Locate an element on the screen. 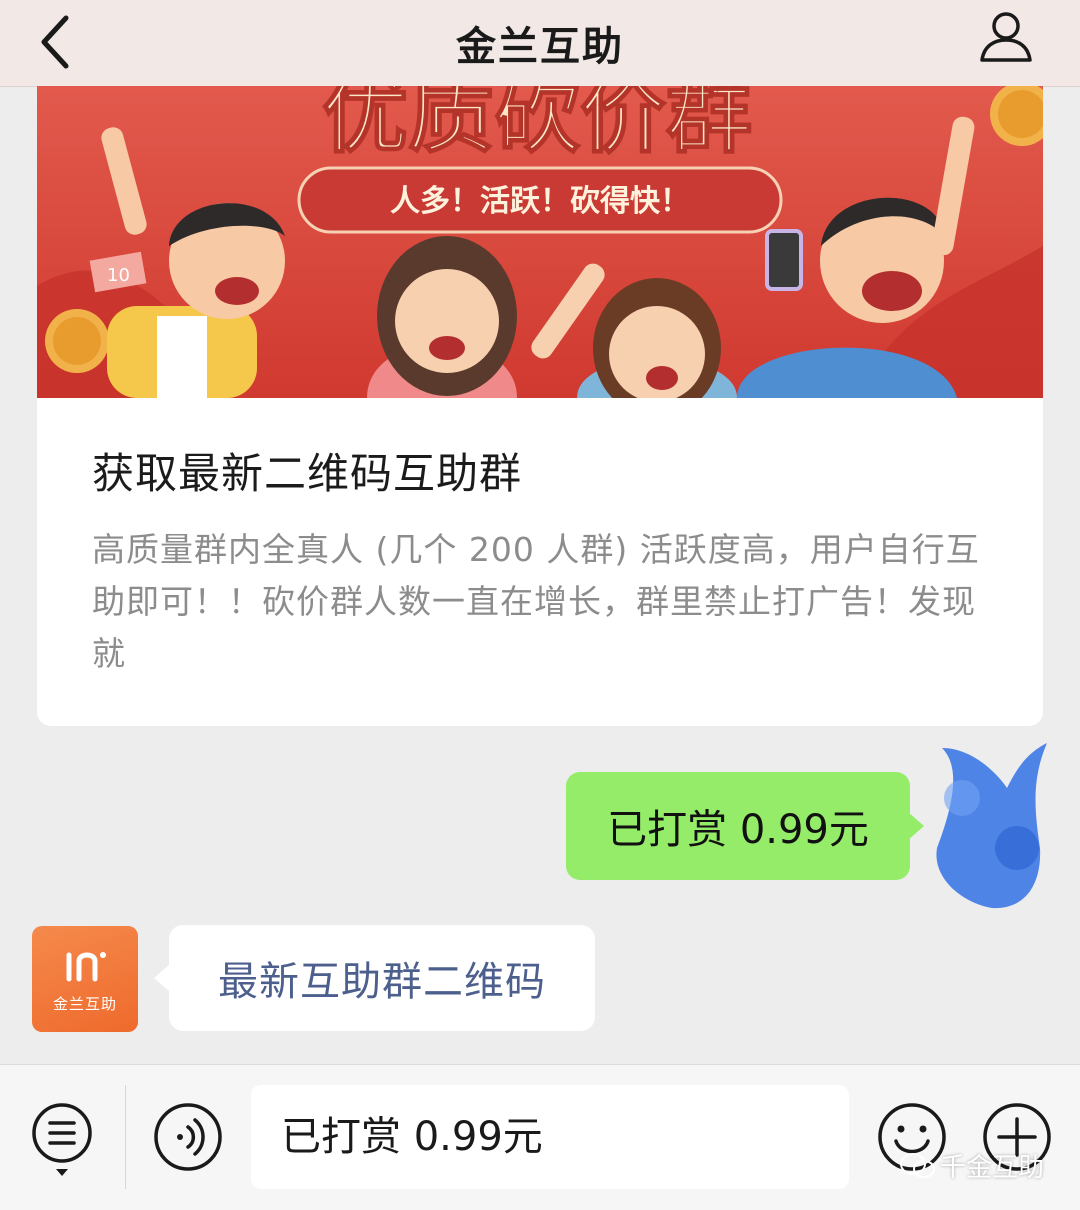 The image size is (1080, 1210). article-title: 获取最新二维码互助群 is located at coordinates (307, 473).